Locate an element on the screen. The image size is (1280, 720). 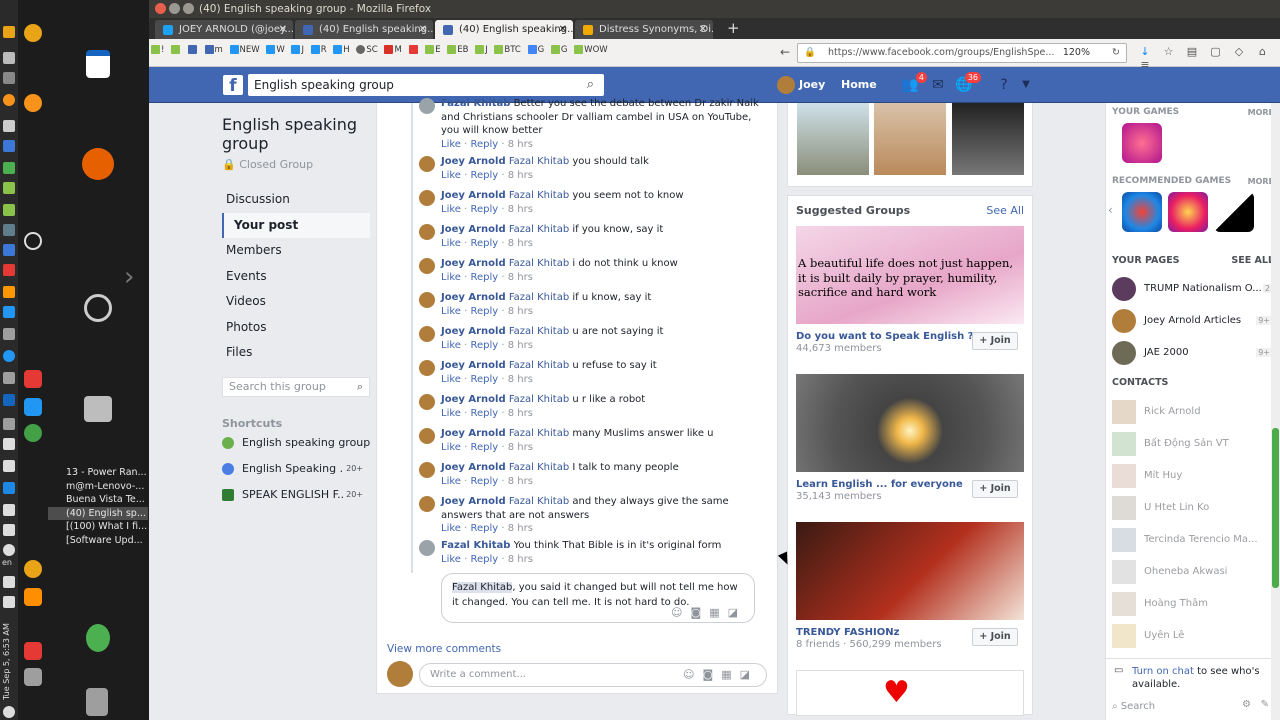
see-all-pages-link: SEE ALL is located at coordinates (1252, 260).